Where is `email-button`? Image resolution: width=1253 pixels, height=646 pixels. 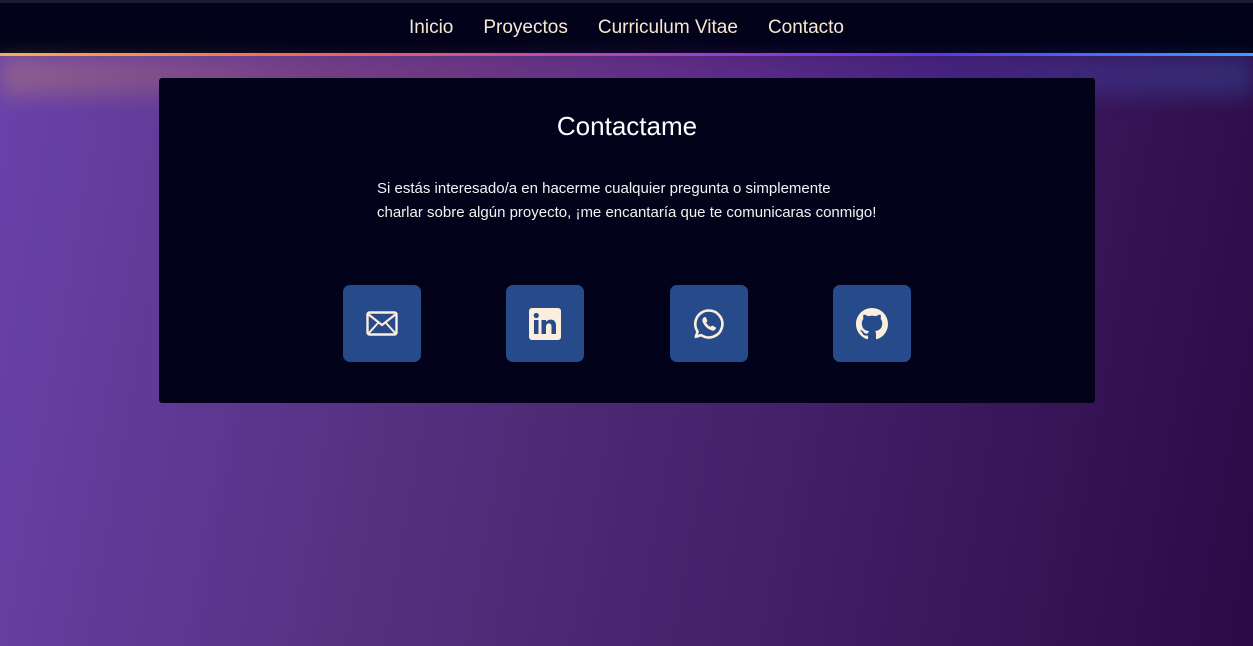
email-button is located at coordinates (382, 323).